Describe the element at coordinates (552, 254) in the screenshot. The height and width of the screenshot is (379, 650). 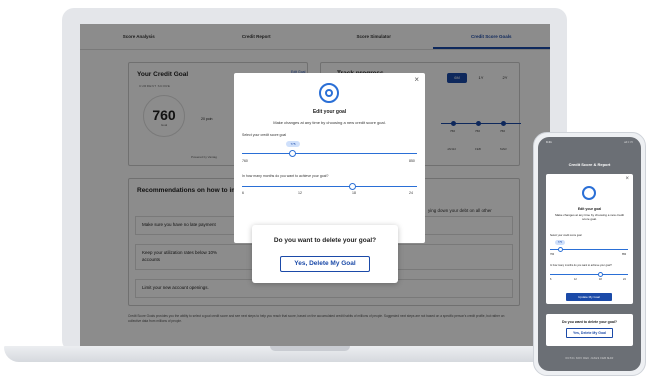
I see `phone-score-min: 760` at that location.